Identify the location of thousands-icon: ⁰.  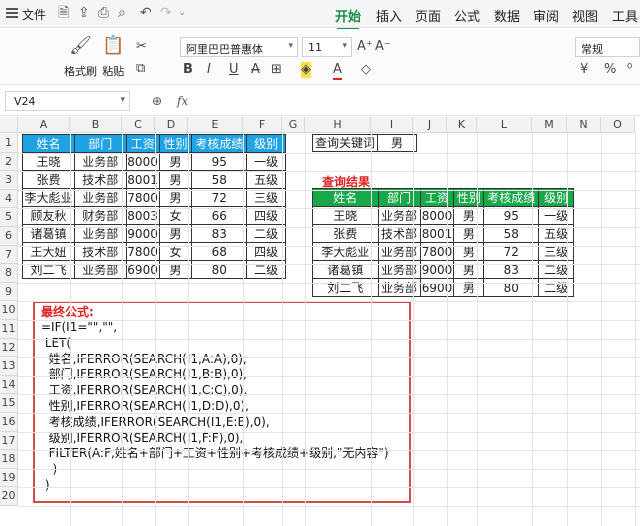
(629, 70).